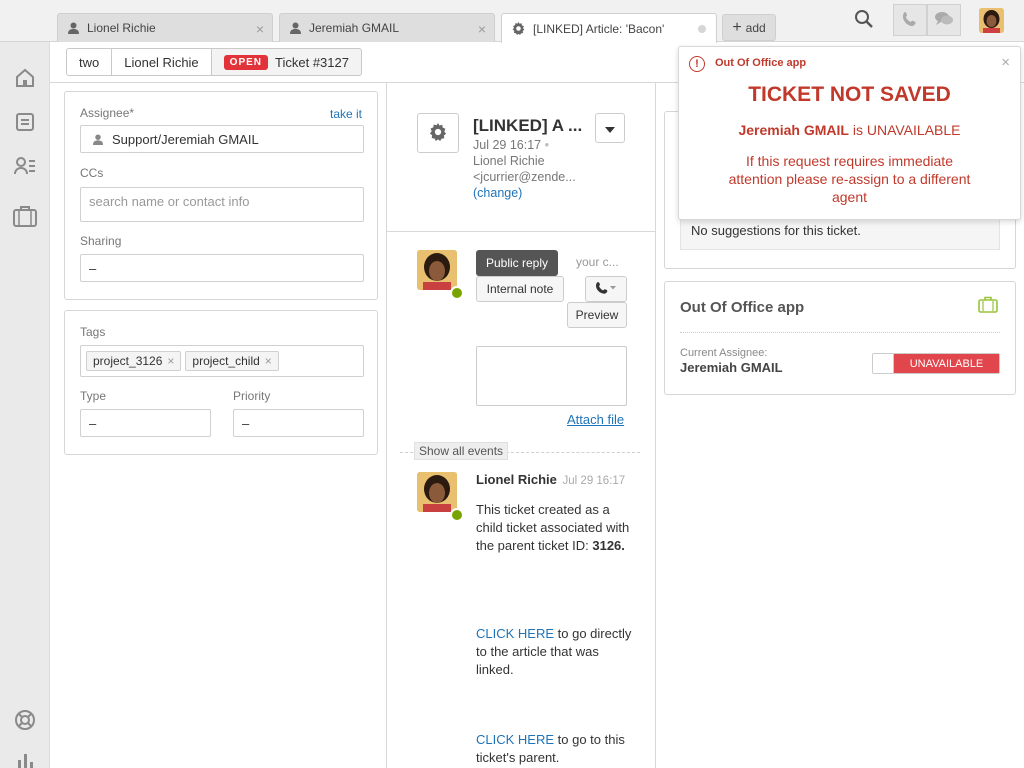  What do you see at coordinates (515, 633) in the screenshot?
I see `article-link: CLICK HERE` at bounding box center [515, 633].